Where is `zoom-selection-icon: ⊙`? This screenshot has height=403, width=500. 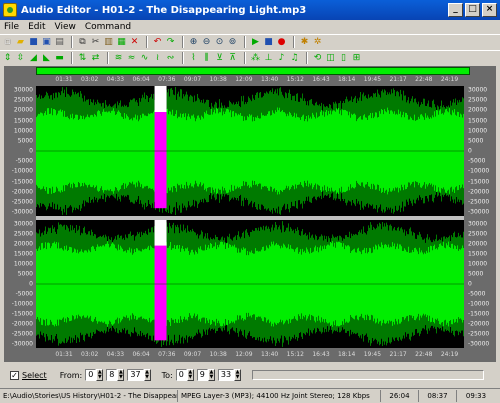
zoom-selection-icon: ⊙ is located at coordinates (219, 42).